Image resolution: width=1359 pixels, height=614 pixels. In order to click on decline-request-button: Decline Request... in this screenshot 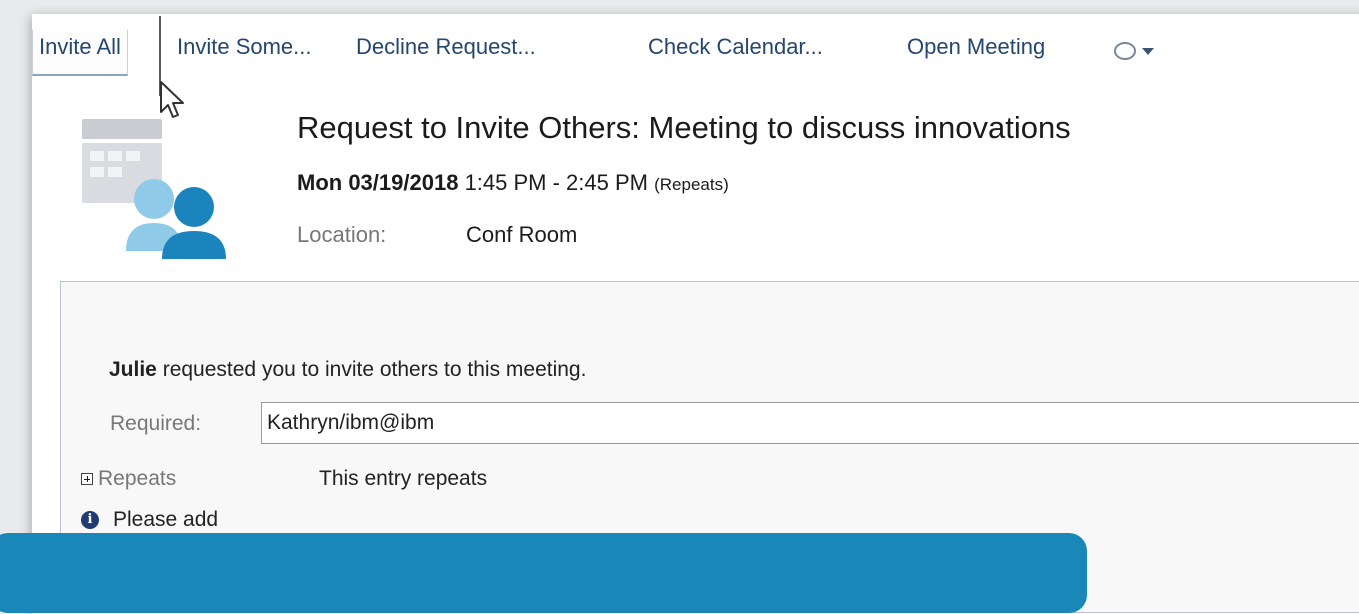, I will do `click(446, 47)`.